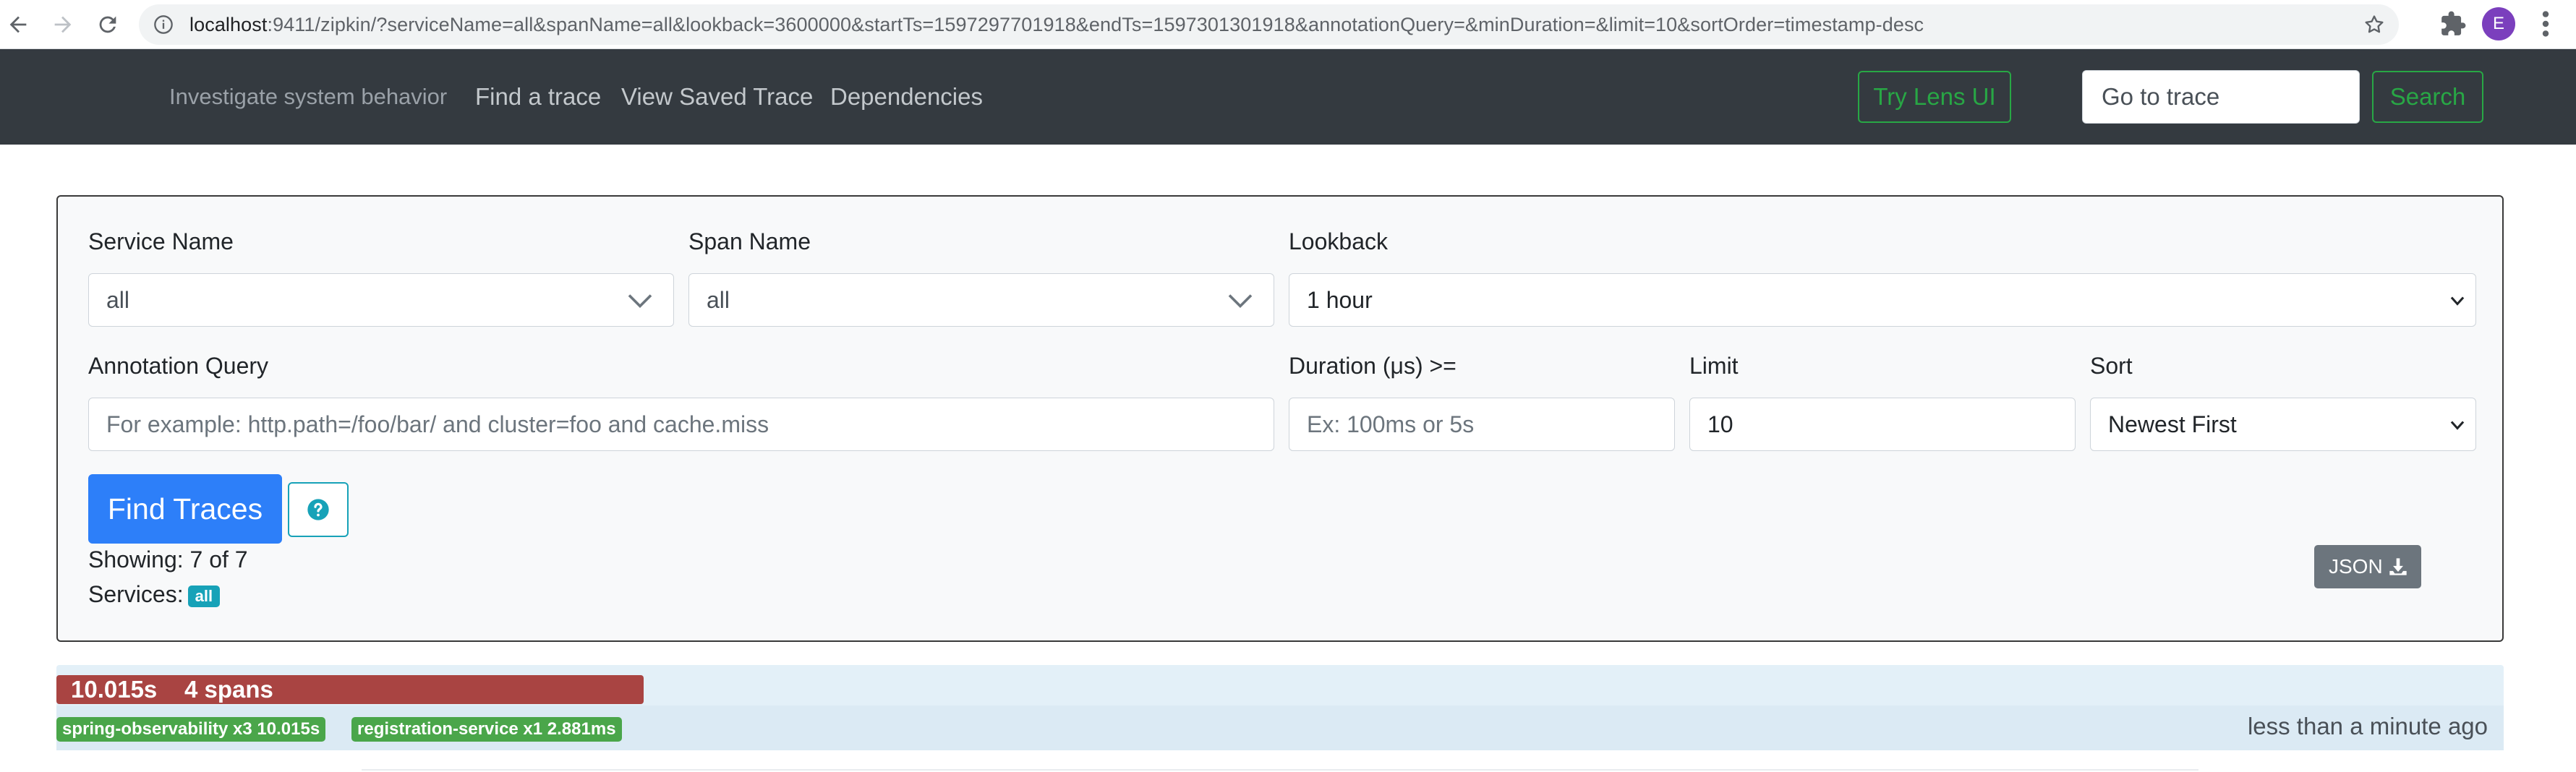  What do you see at coordinates (2111, 366) in the screenshot?
I see `sort-label: Sort` at bounding box center [2111, 366].